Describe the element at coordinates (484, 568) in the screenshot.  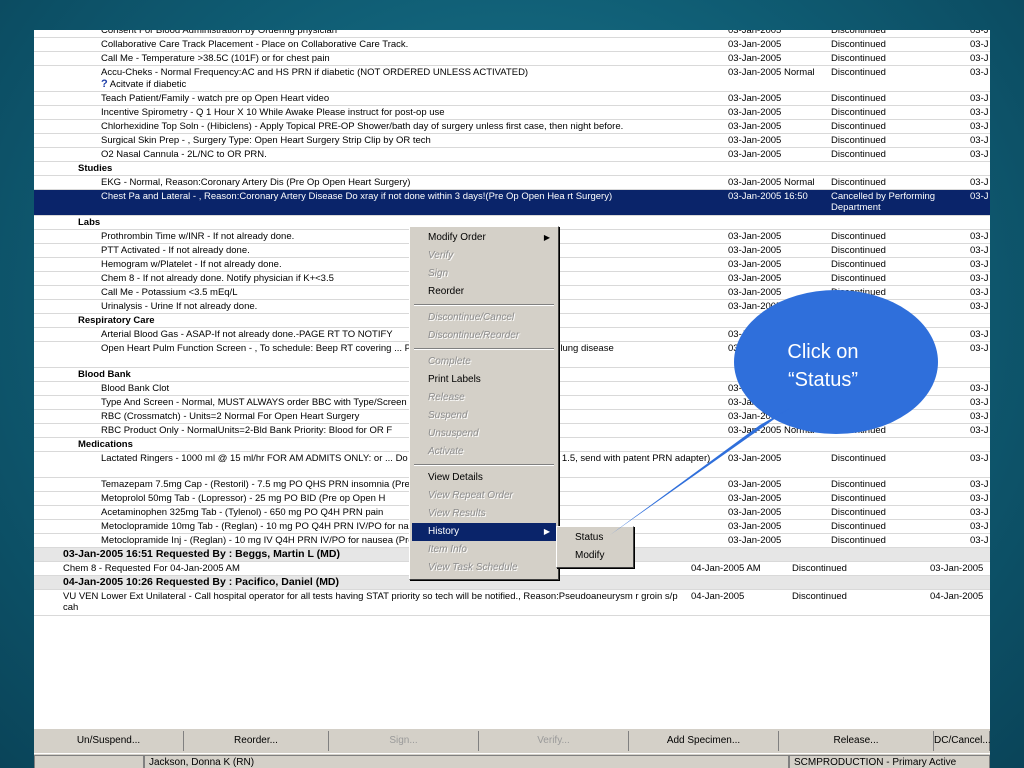
I see `menu-item-view-task-schedule: View Task Schedule` at that location.